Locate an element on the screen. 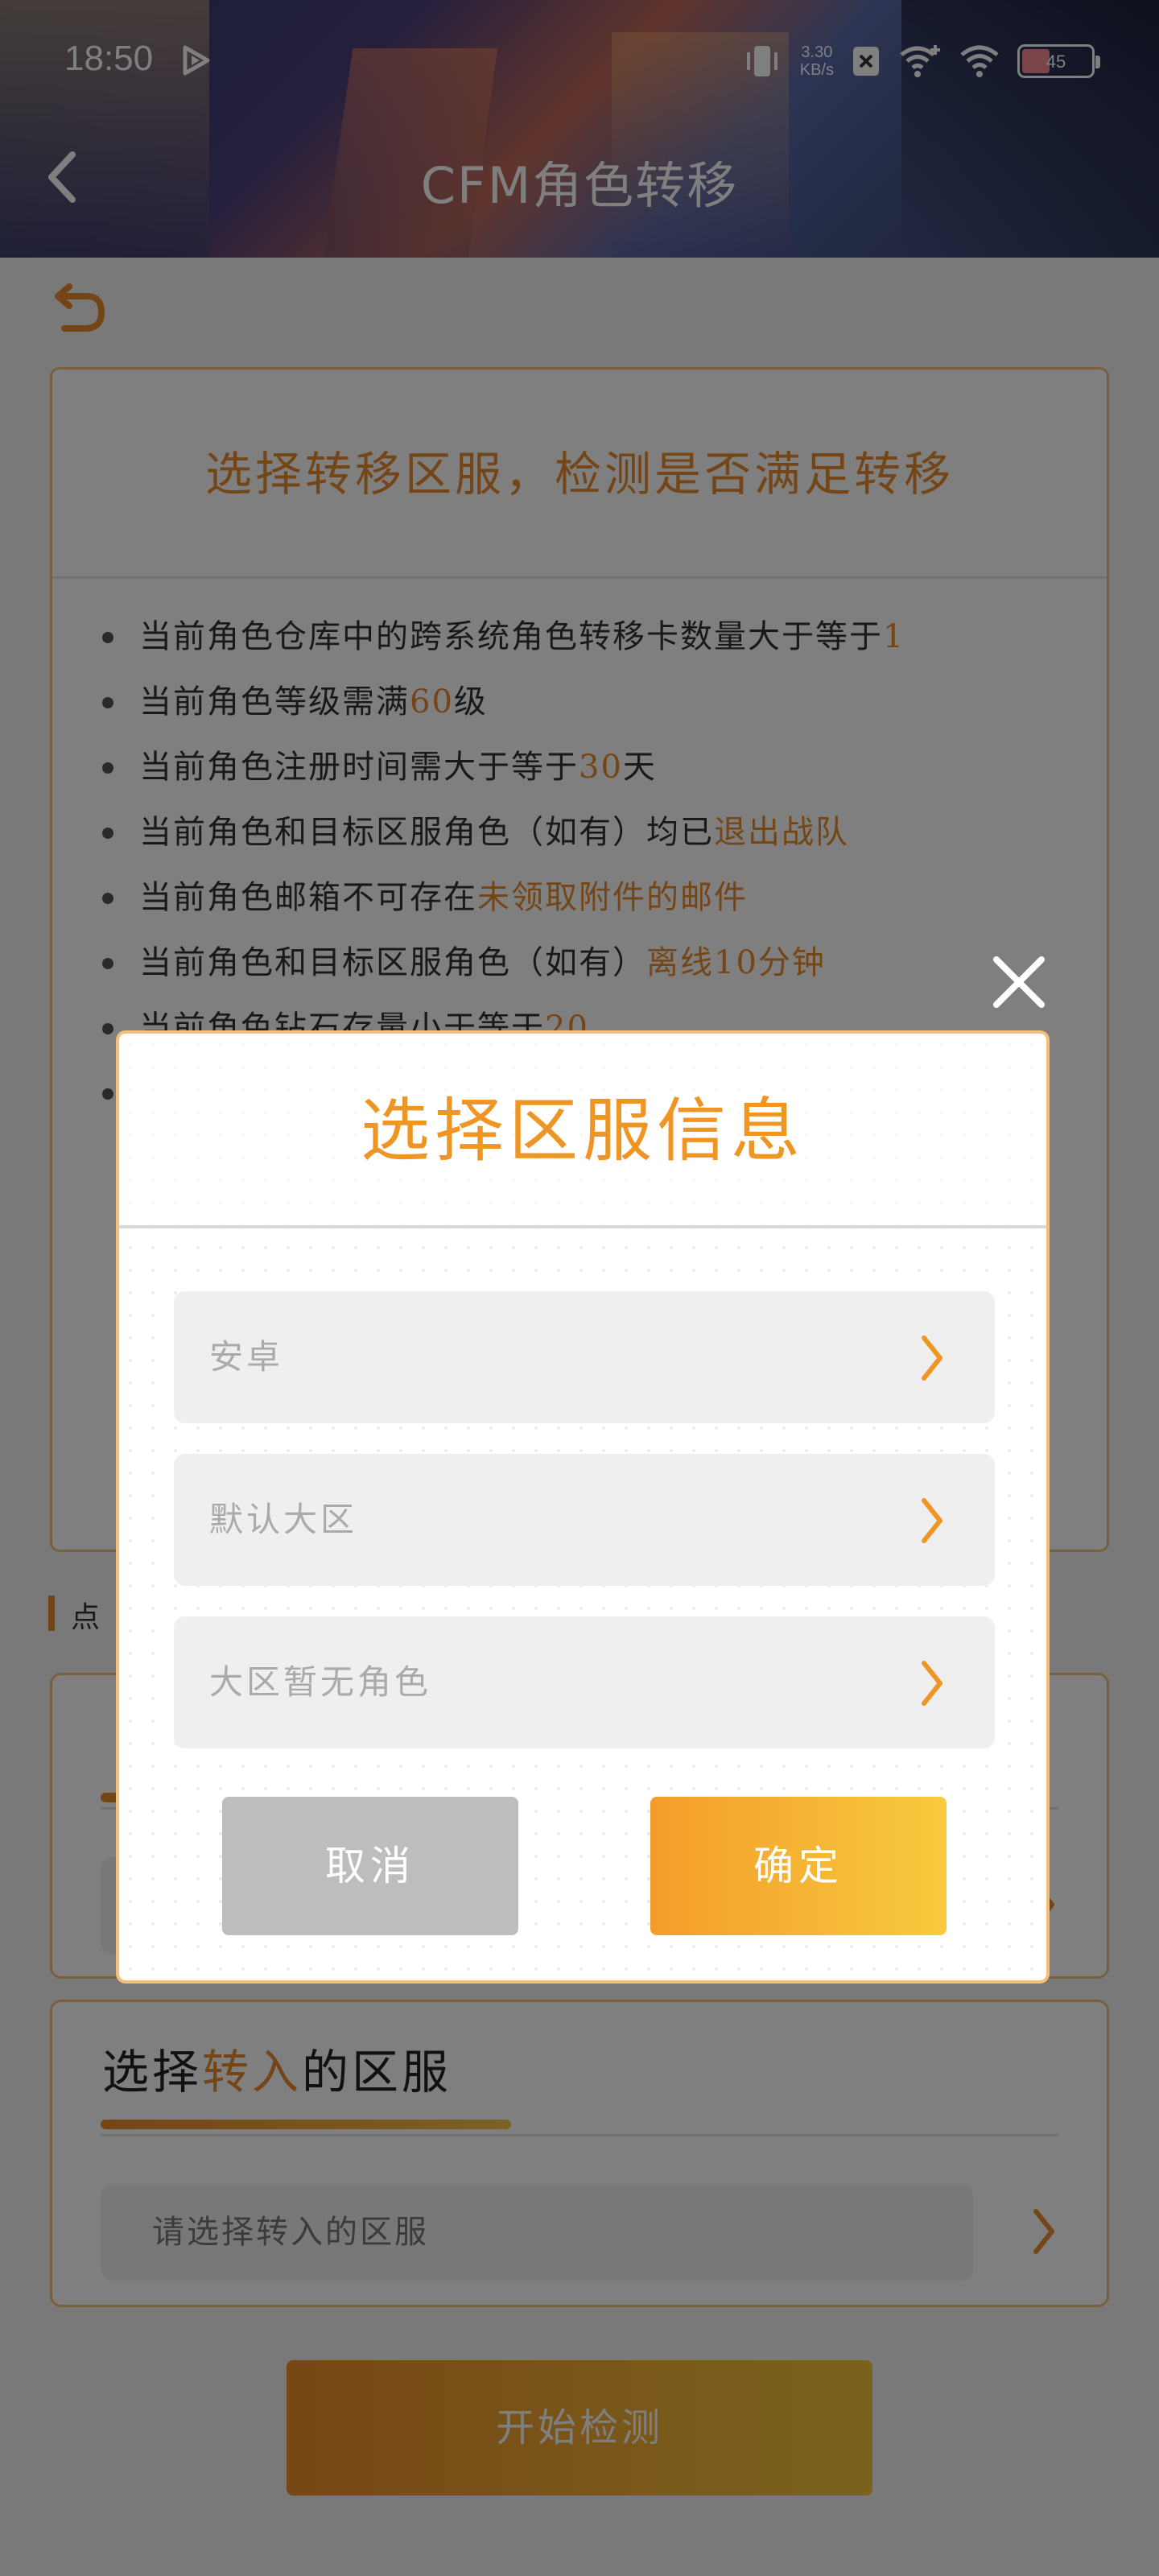 The width and height of the screenshot is (1159, 2576). role-value: 大区暂无角色 is located at coordinates (320, 1682).